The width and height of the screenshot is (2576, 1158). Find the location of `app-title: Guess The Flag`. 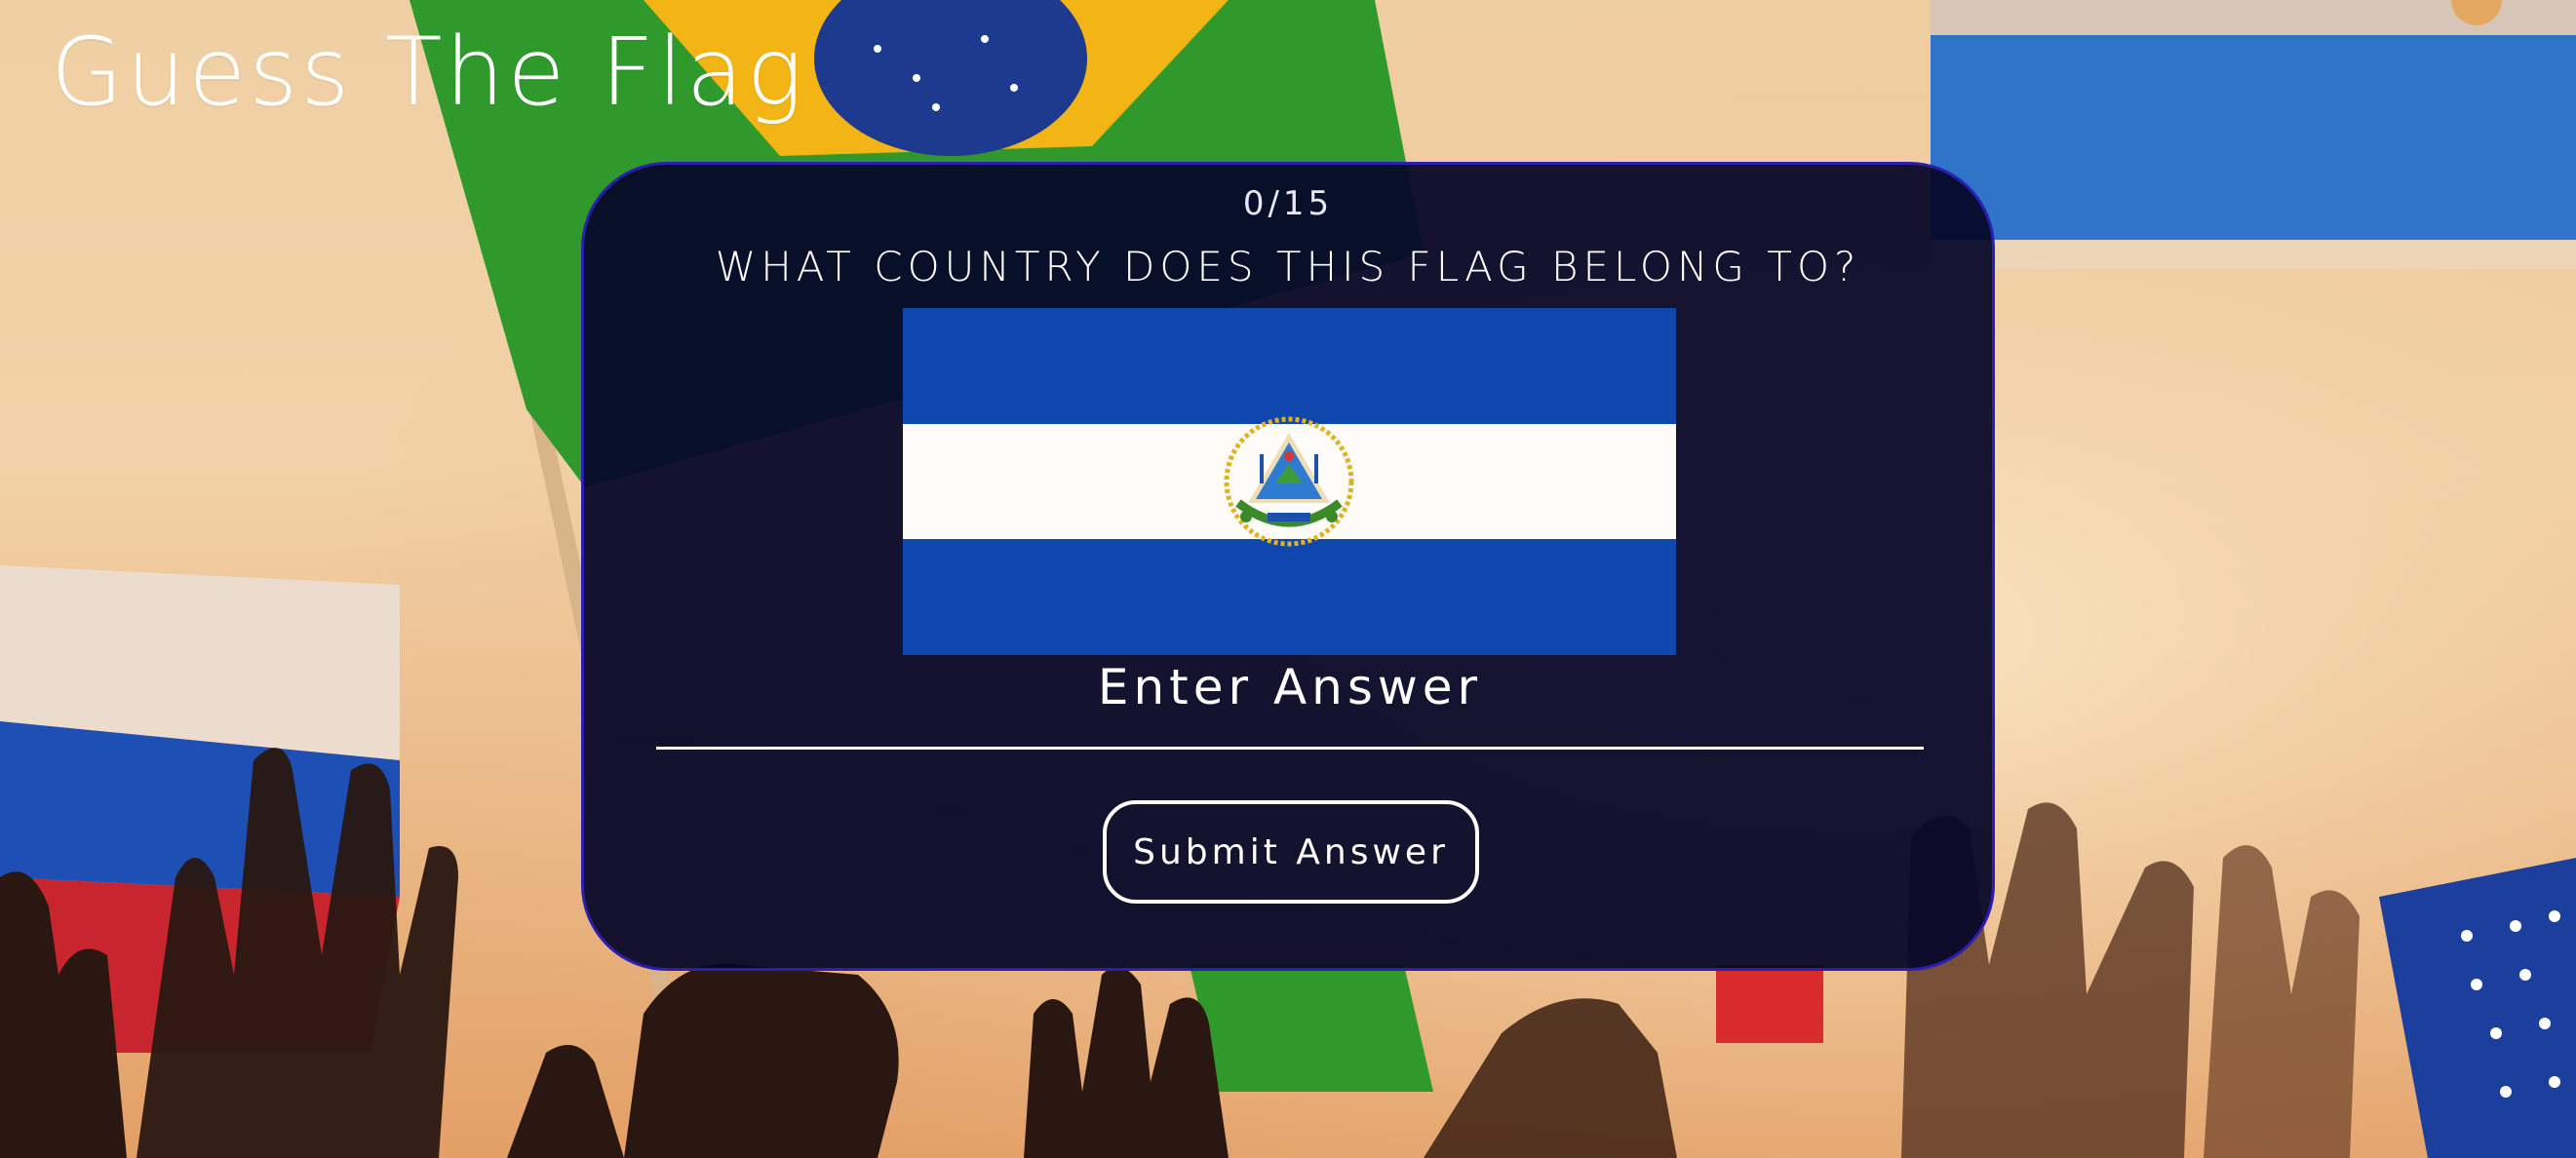

app-title: Guess The Flag is located at coordinates (428, 73).